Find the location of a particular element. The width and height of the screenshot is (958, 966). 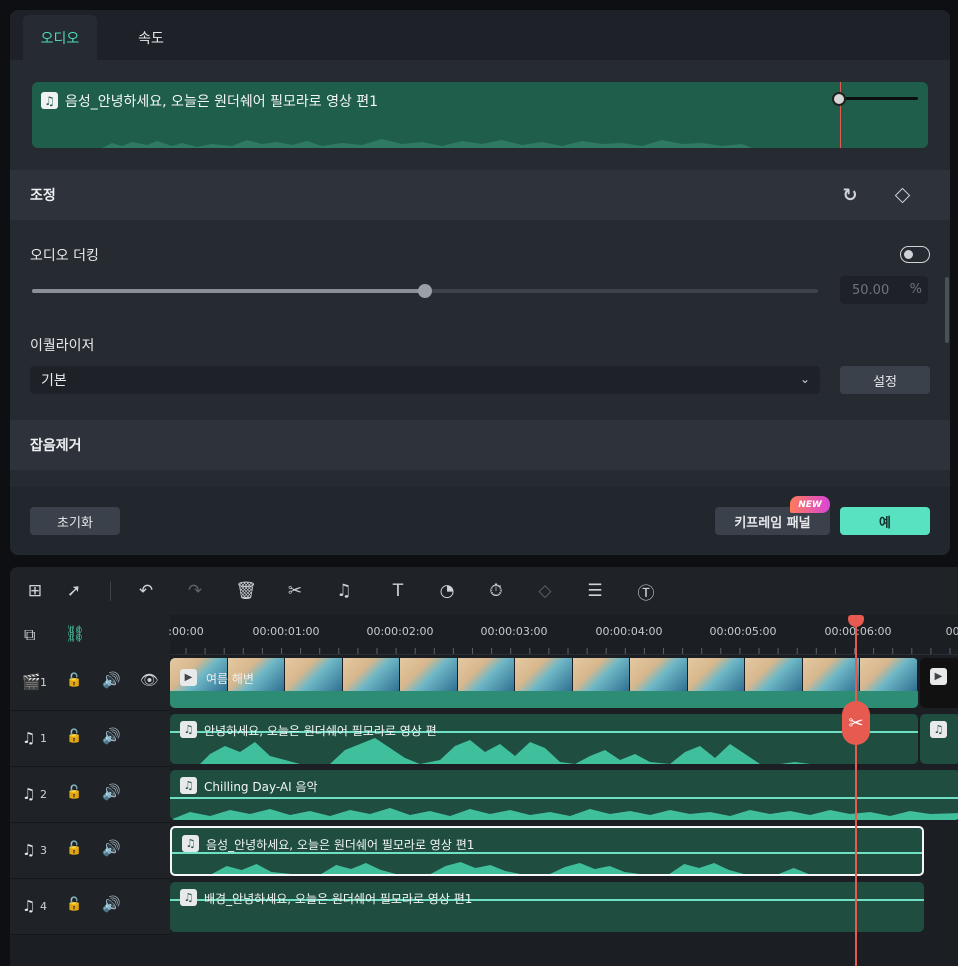

ruler-label: 00:00:06:00 is located at coordinates (858, 631).